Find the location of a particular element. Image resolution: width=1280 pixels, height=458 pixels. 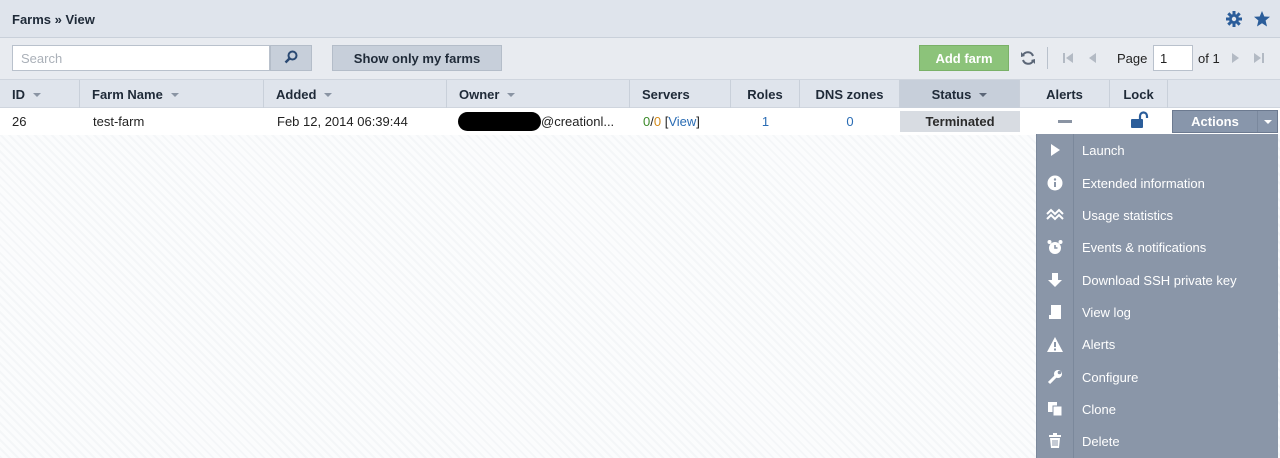

search-icon is located at coordinates (291, 58).